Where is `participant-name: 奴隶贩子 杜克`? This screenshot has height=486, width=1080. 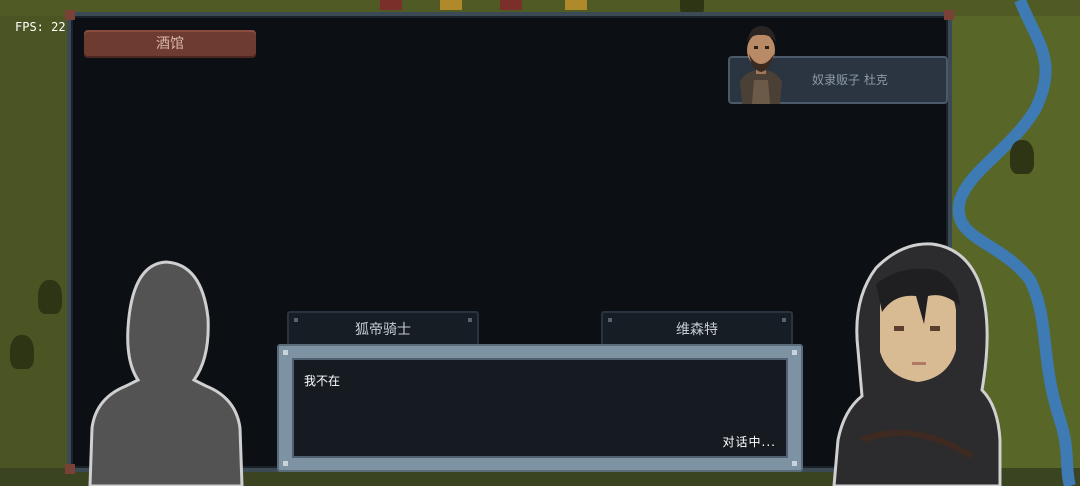 participant-name: 奴隶贩子 杜克 is located at coordinates (850, 80).